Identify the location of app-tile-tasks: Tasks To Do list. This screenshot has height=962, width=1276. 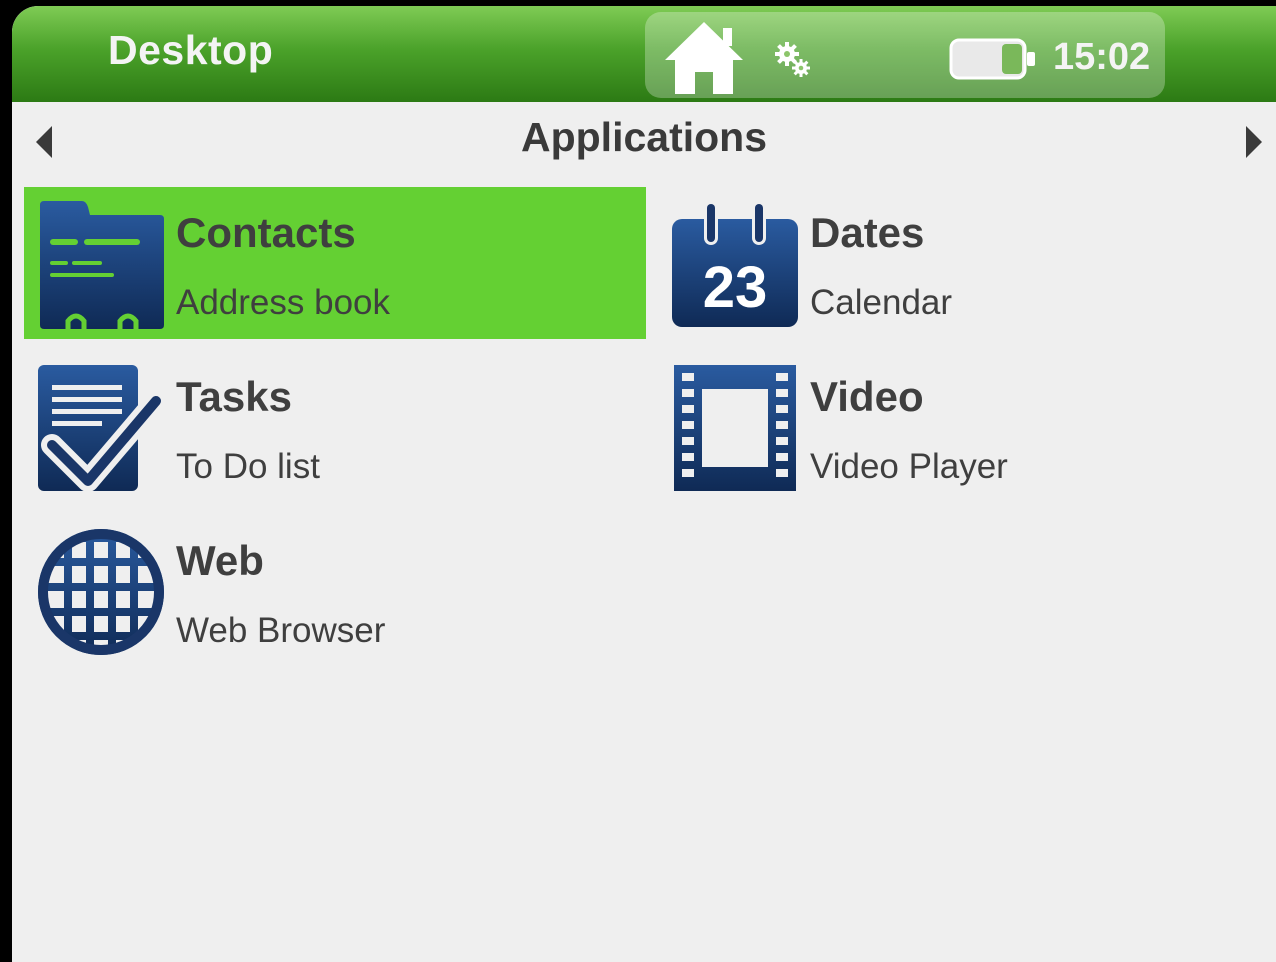
(335, 427).